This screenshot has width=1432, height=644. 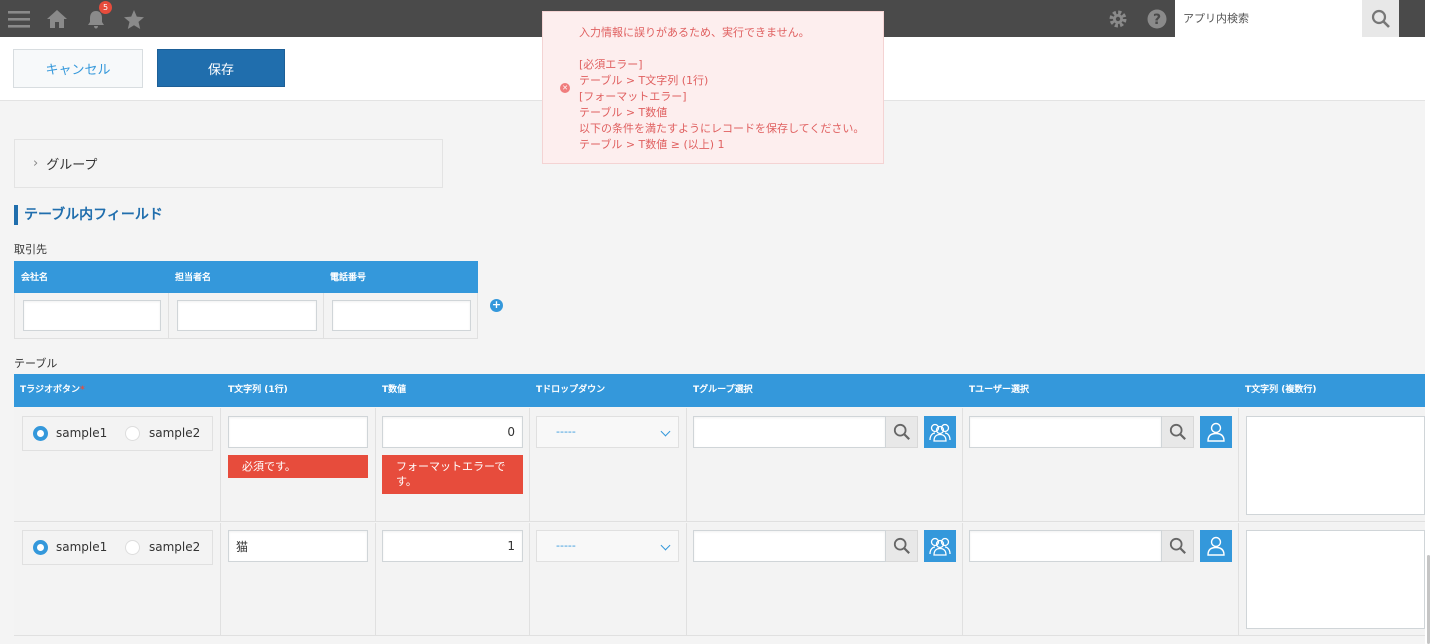 What do you see at coordinates (246, 277) in the screenshot?
I see `subtable-header: 会社名 担当者名 電話番号` at bounding box center [246, 277].